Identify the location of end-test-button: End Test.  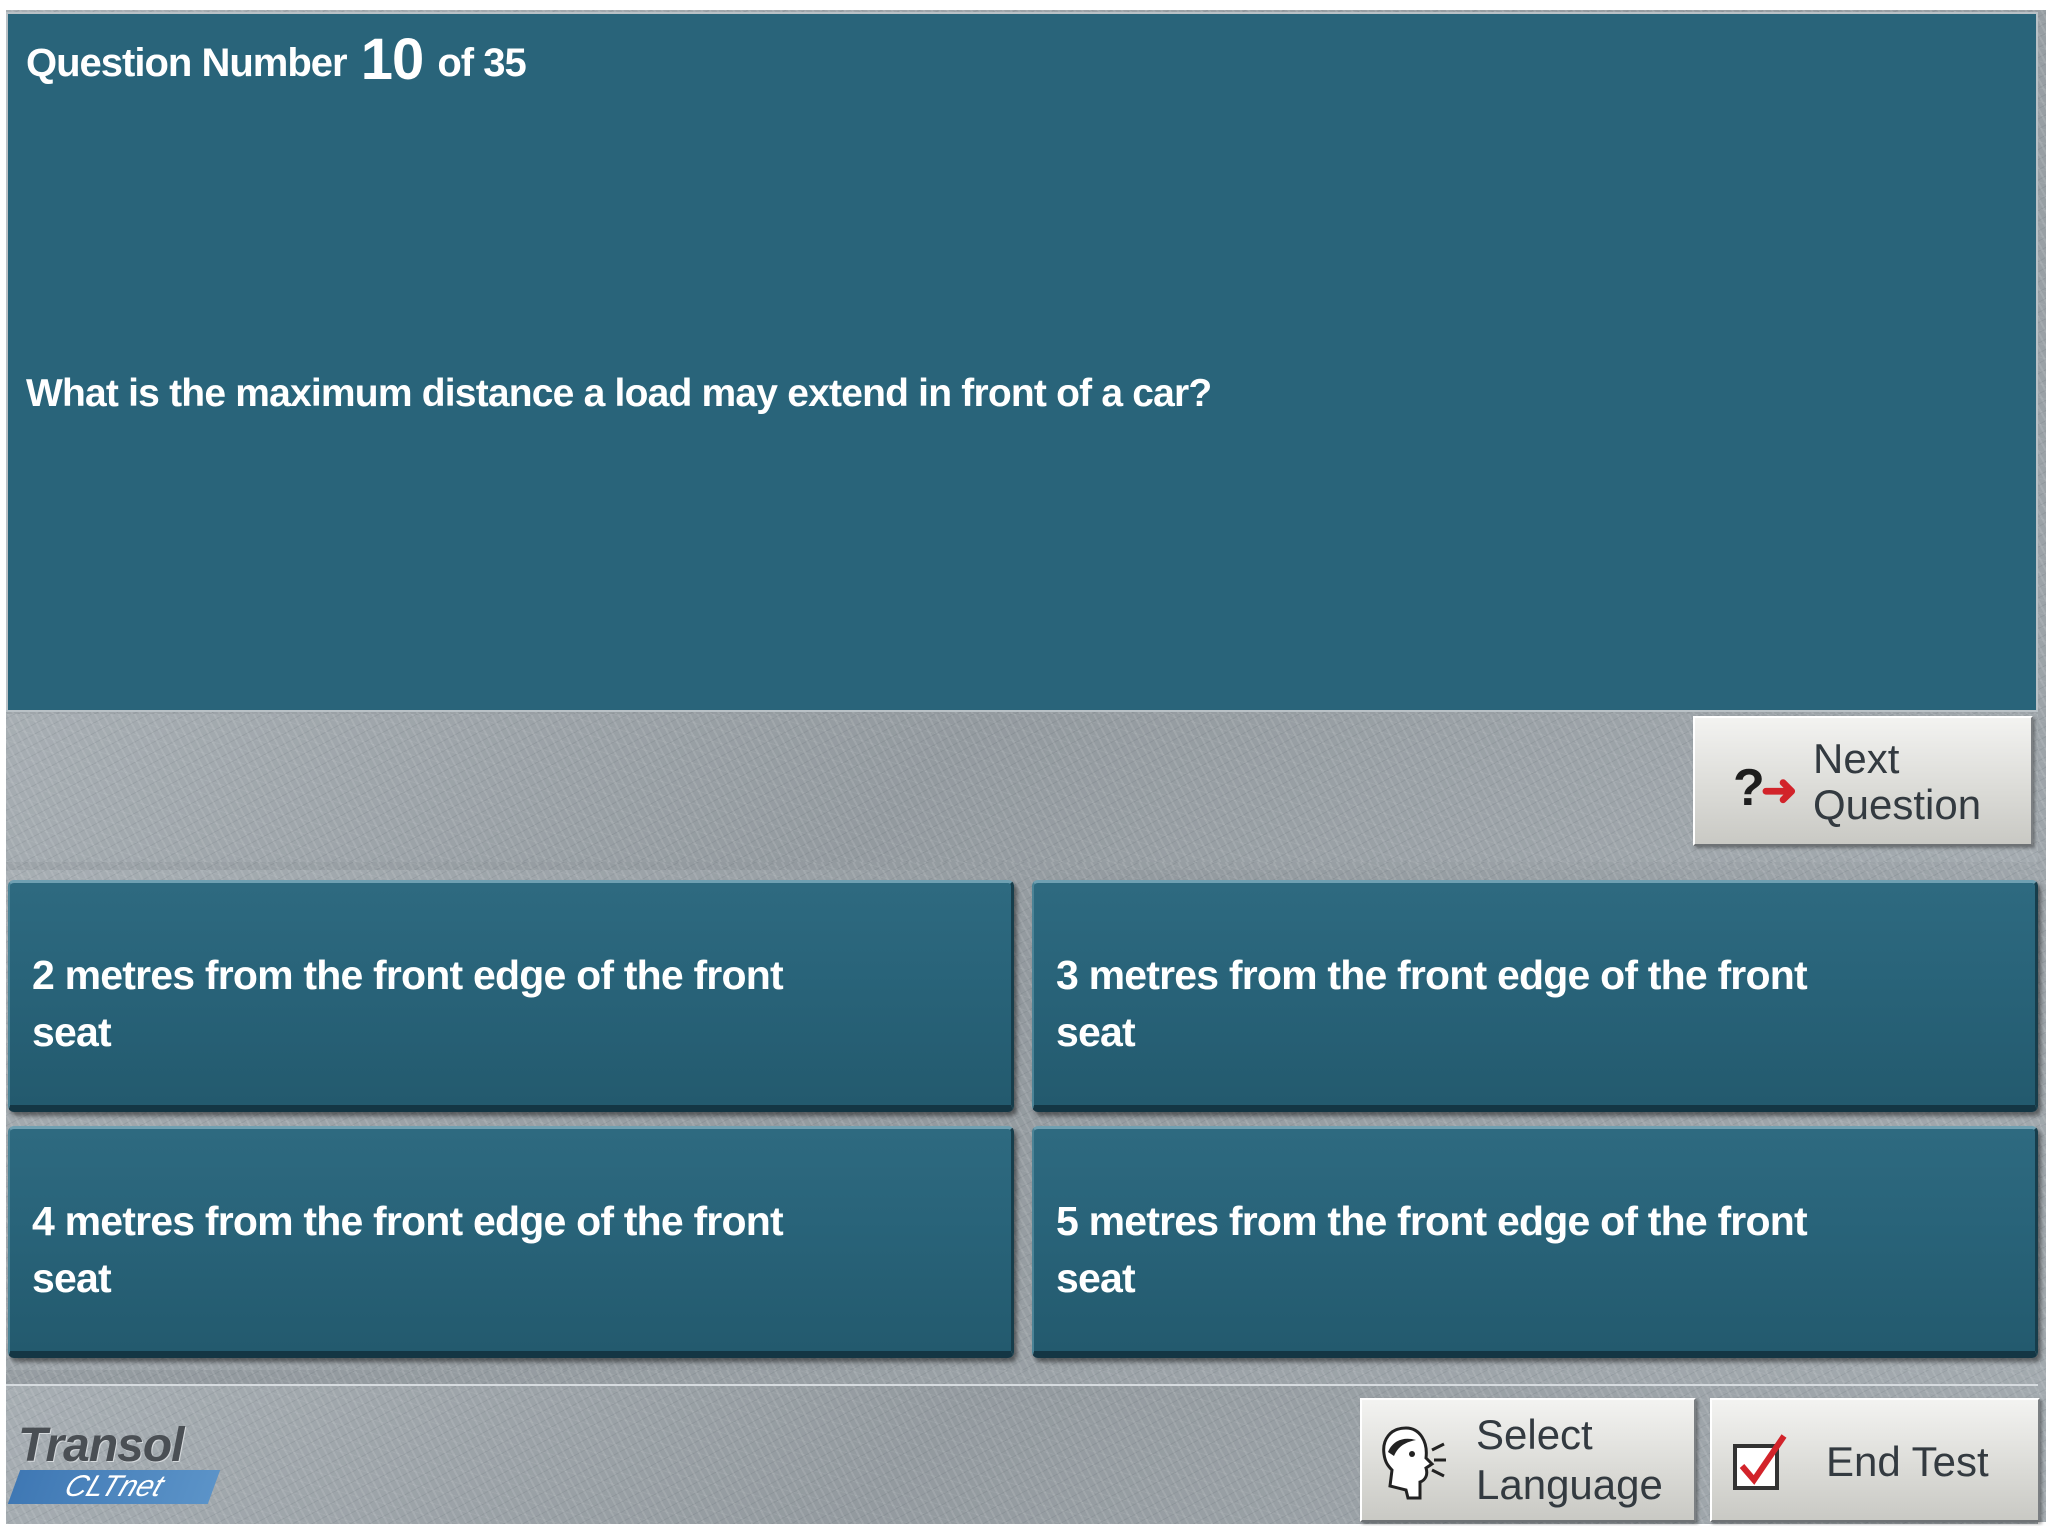
(1875, 1460).